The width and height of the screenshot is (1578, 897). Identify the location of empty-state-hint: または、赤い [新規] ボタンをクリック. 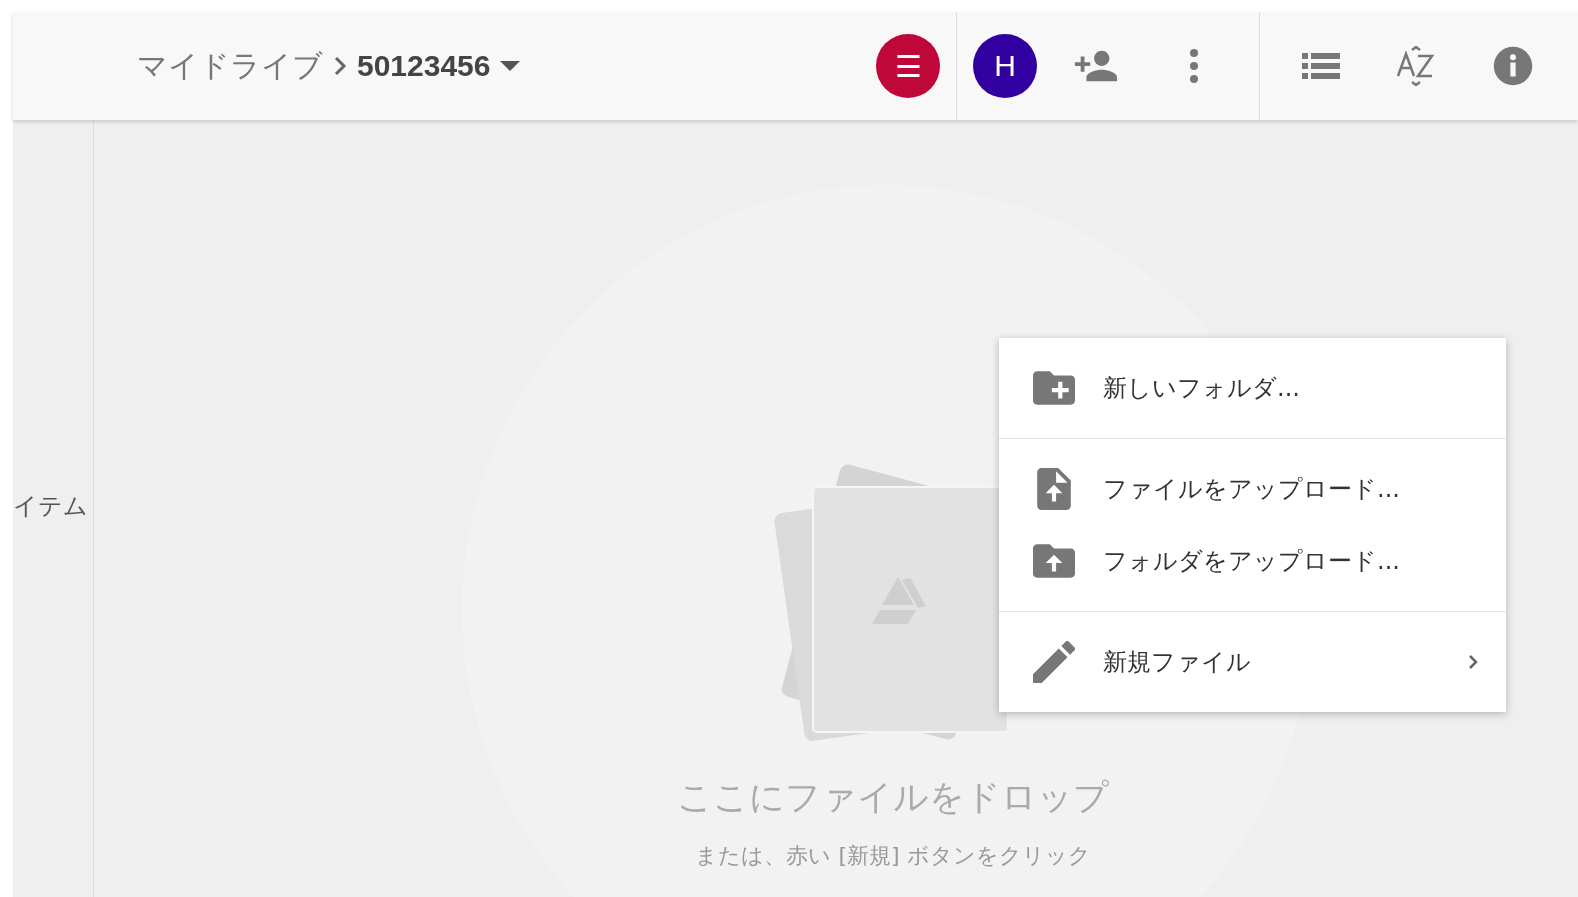
(893, 856).